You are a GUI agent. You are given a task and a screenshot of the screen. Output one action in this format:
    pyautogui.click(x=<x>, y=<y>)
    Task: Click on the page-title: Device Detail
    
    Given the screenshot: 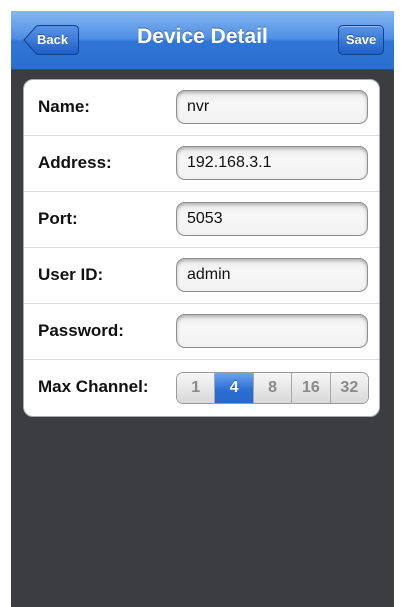 What is the action you would take?
    pyautogui.click(x=202, y=36)
    